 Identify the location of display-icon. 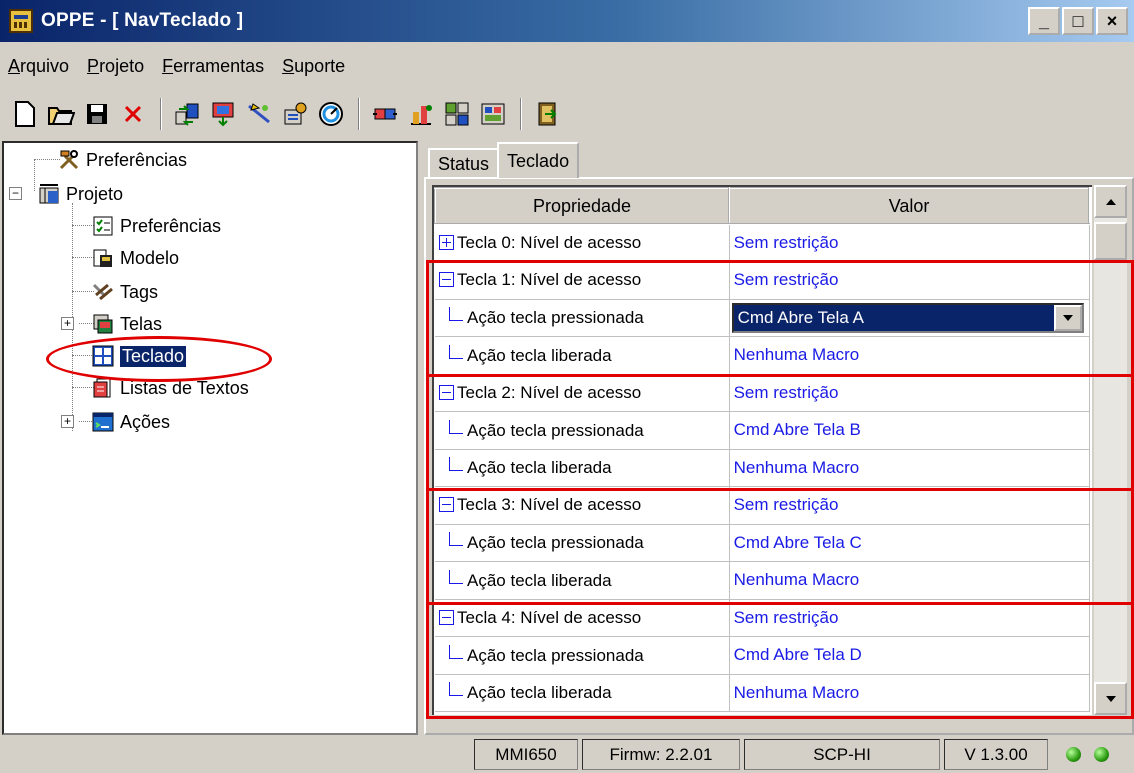
(493, 114).